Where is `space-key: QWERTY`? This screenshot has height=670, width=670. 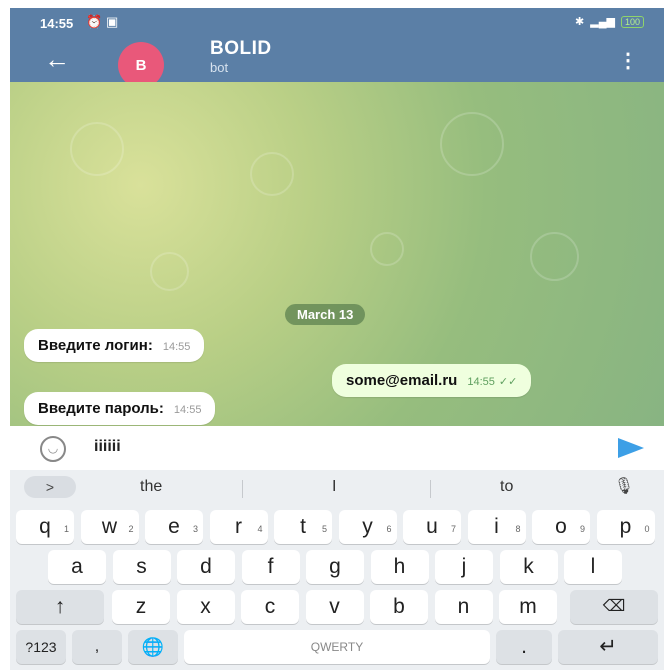
space-key: QWERTY is located at coordinates (337, 647).